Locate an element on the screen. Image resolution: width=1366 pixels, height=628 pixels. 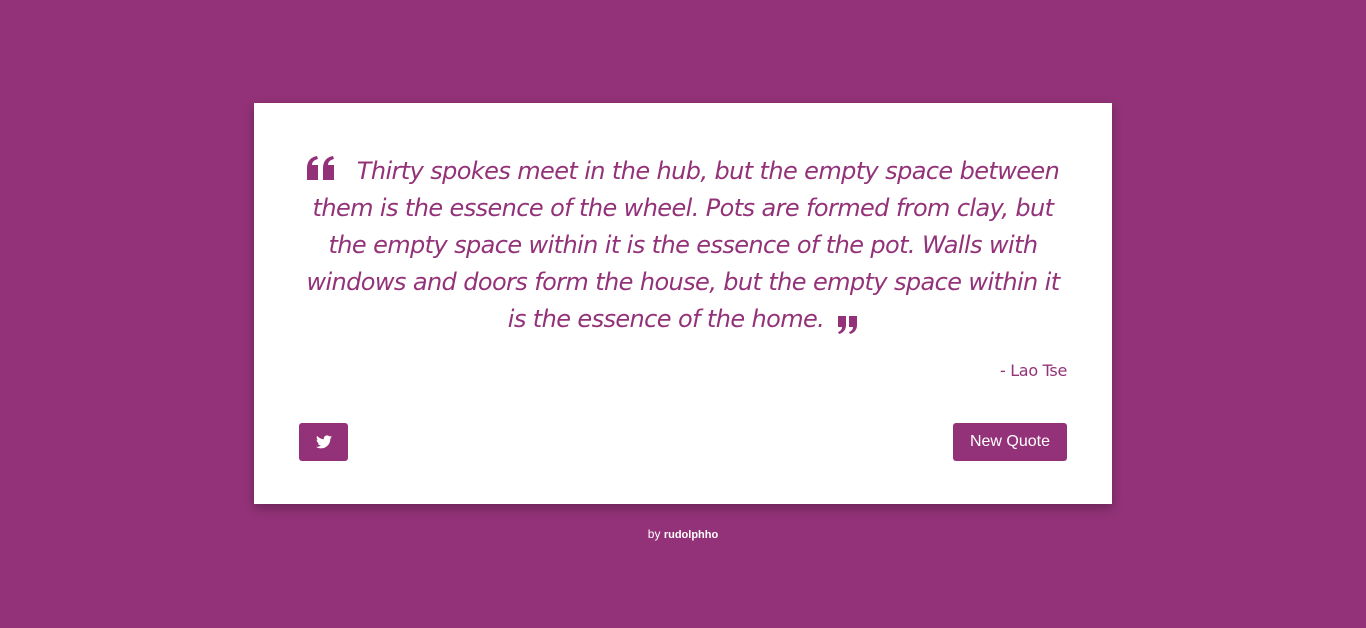
twitter-icon is located at coordinates (323, 442).